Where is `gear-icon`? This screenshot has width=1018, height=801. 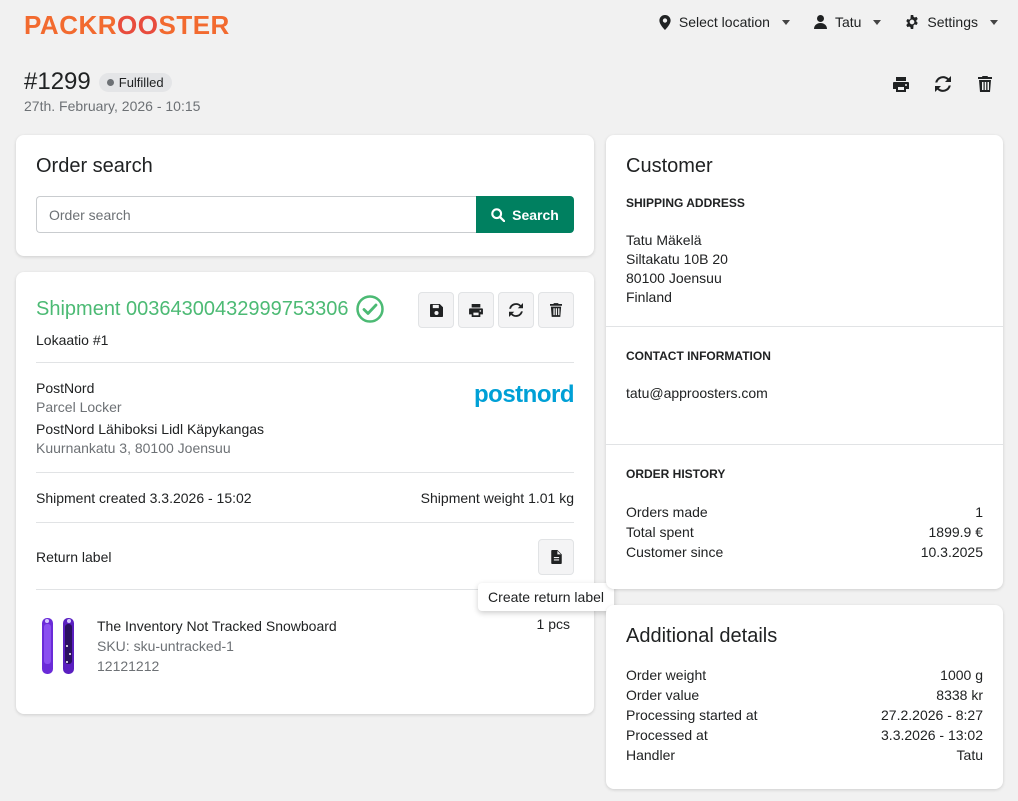 gear-icon is located at coordinates (912, 22).